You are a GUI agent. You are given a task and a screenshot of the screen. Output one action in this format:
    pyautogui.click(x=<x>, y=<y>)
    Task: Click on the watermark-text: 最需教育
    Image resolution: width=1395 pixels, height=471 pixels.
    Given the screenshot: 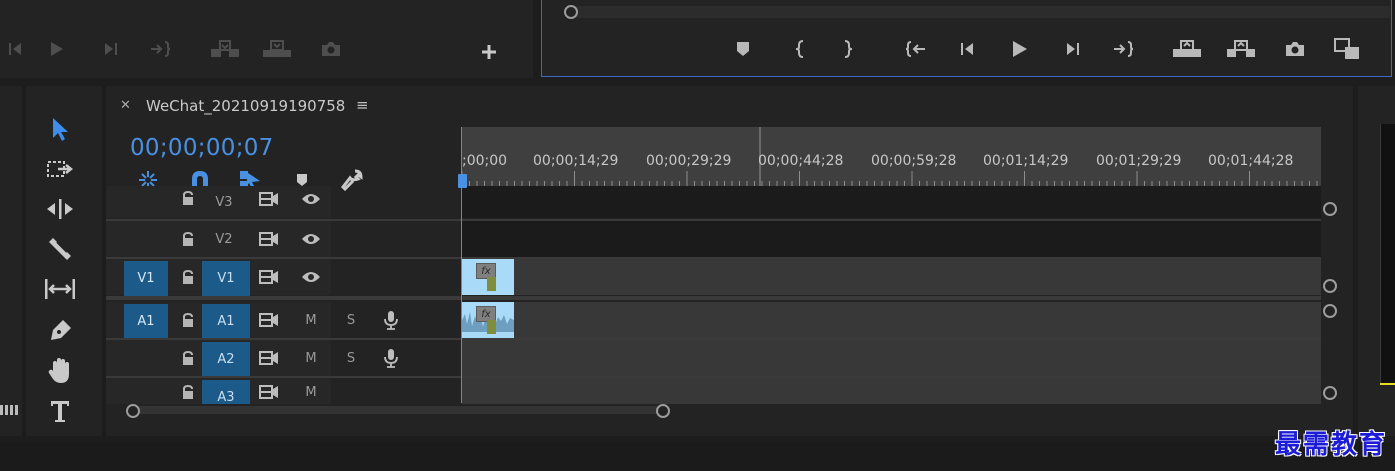 What is the action you would take?
    pyautogui.click(x=1330, y=445)
    